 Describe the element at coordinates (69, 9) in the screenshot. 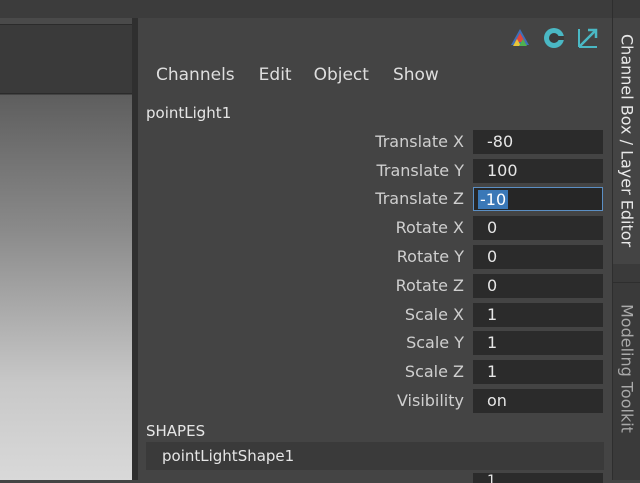

I see `viewport-title-bar` at that location.